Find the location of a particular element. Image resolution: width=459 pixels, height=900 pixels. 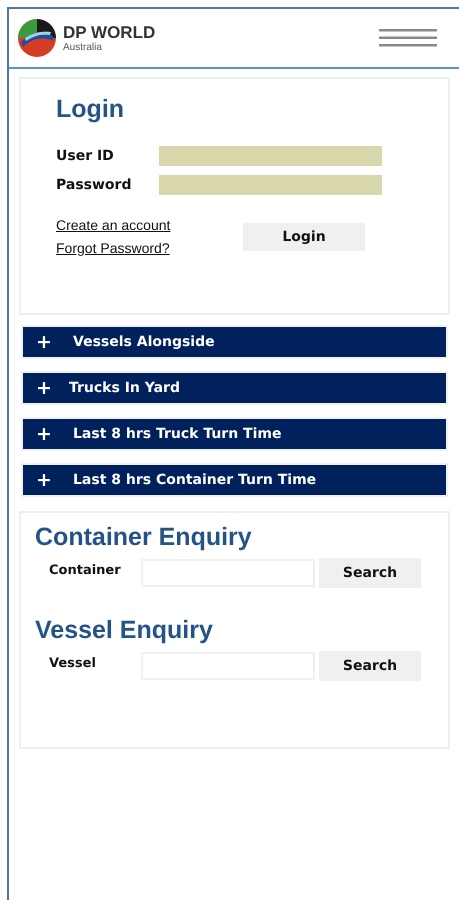

field-label: Vessel is located at coordinates (72, 663).